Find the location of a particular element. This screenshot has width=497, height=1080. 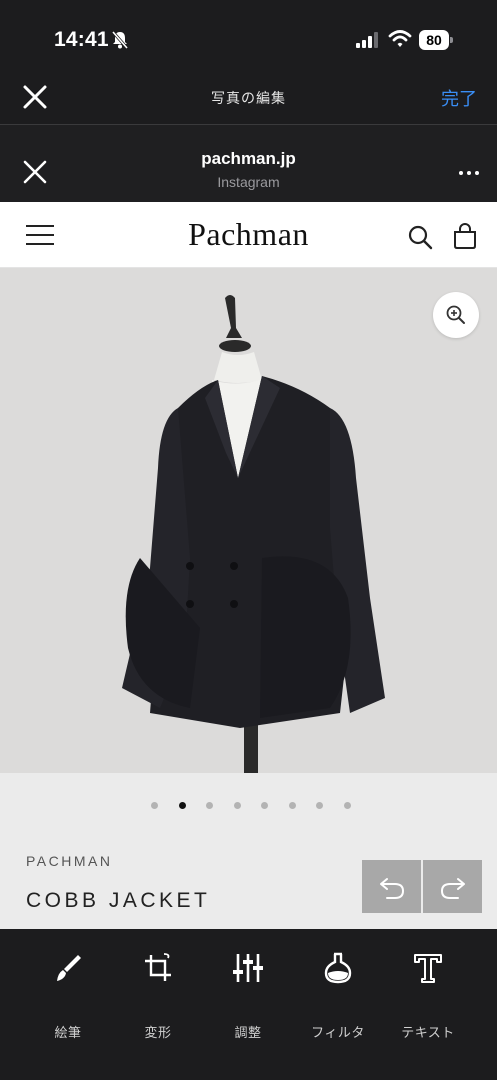

search-icon is located at coordinates (420, 237).